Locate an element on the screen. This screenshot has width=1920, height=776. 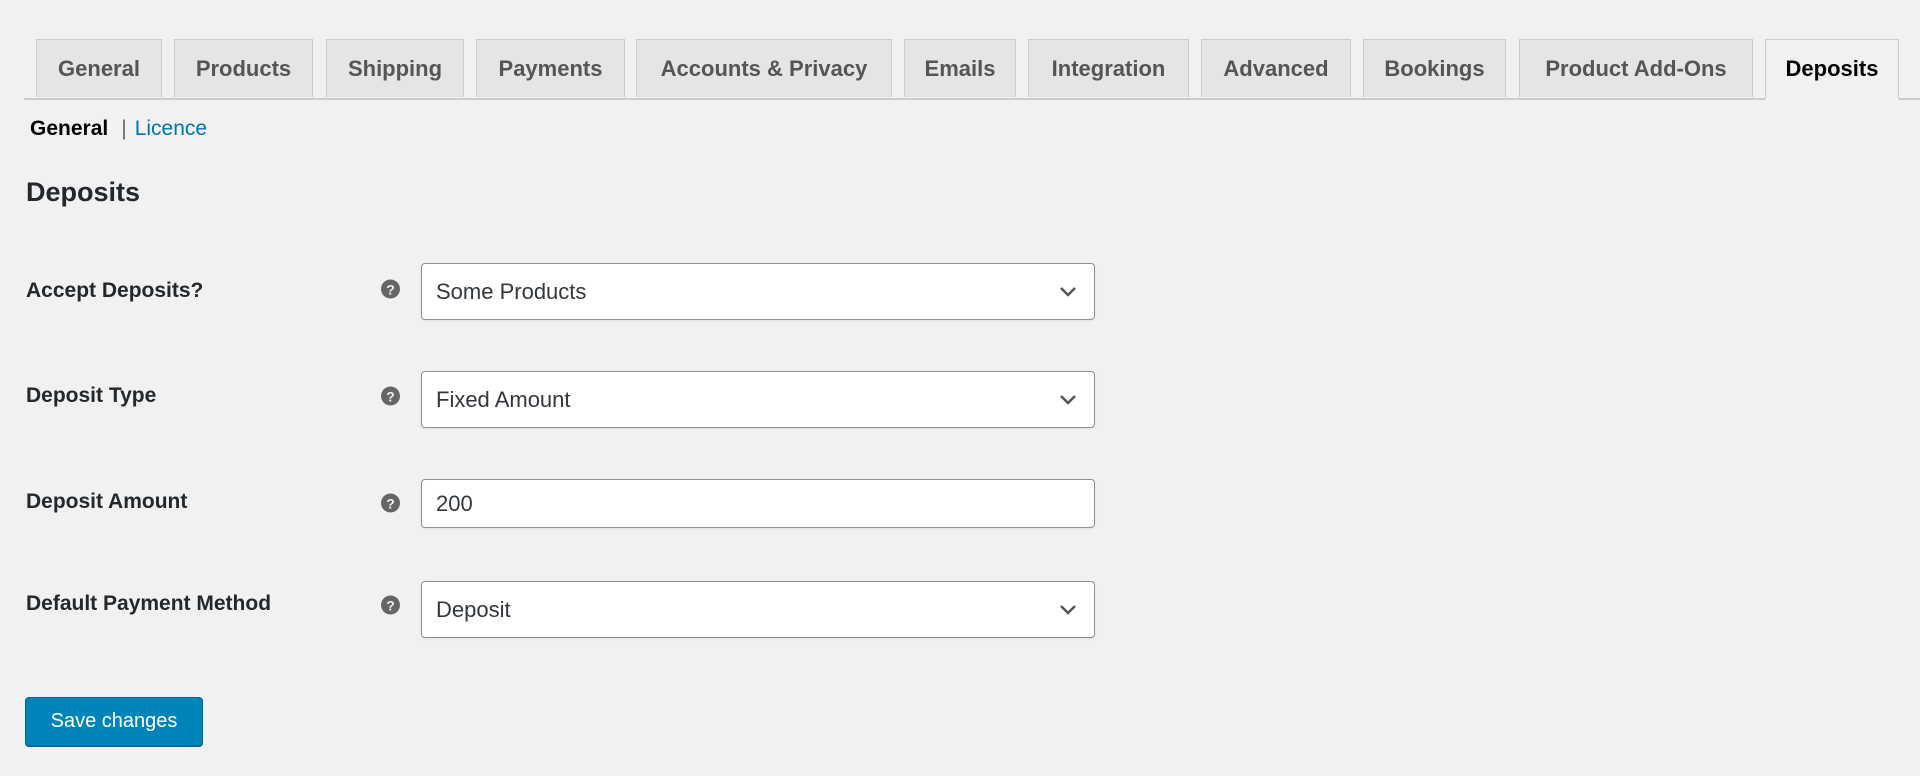
deposit-amount-input: 200 is located at coordinates (758, 503).